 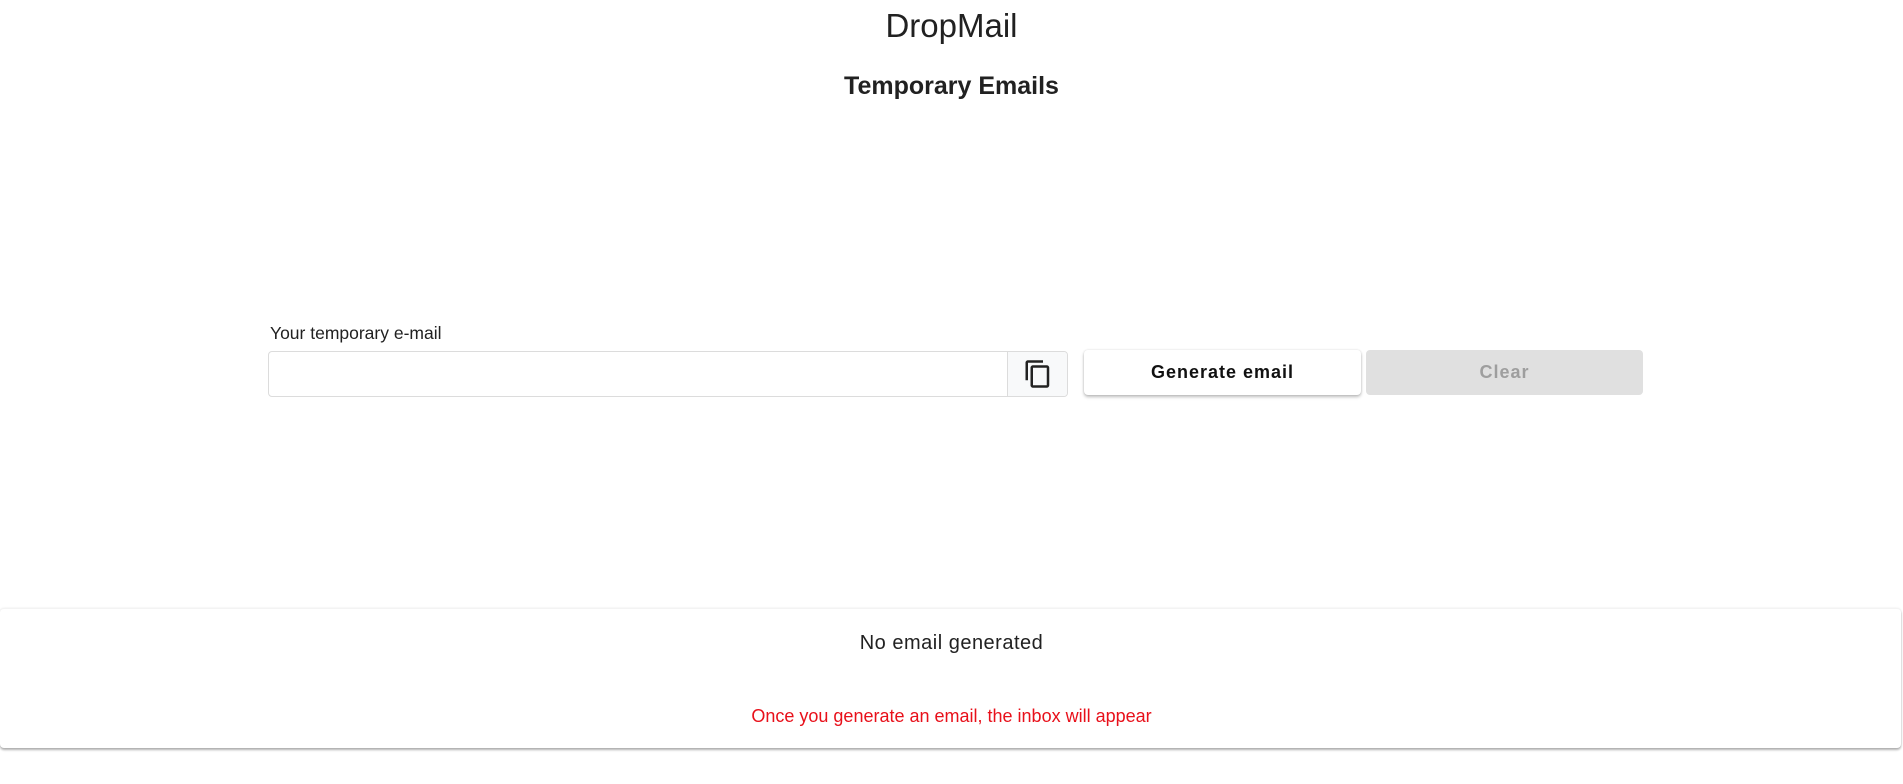 I want to click on inbox-status: No email generated, so click(x=951, y=643).